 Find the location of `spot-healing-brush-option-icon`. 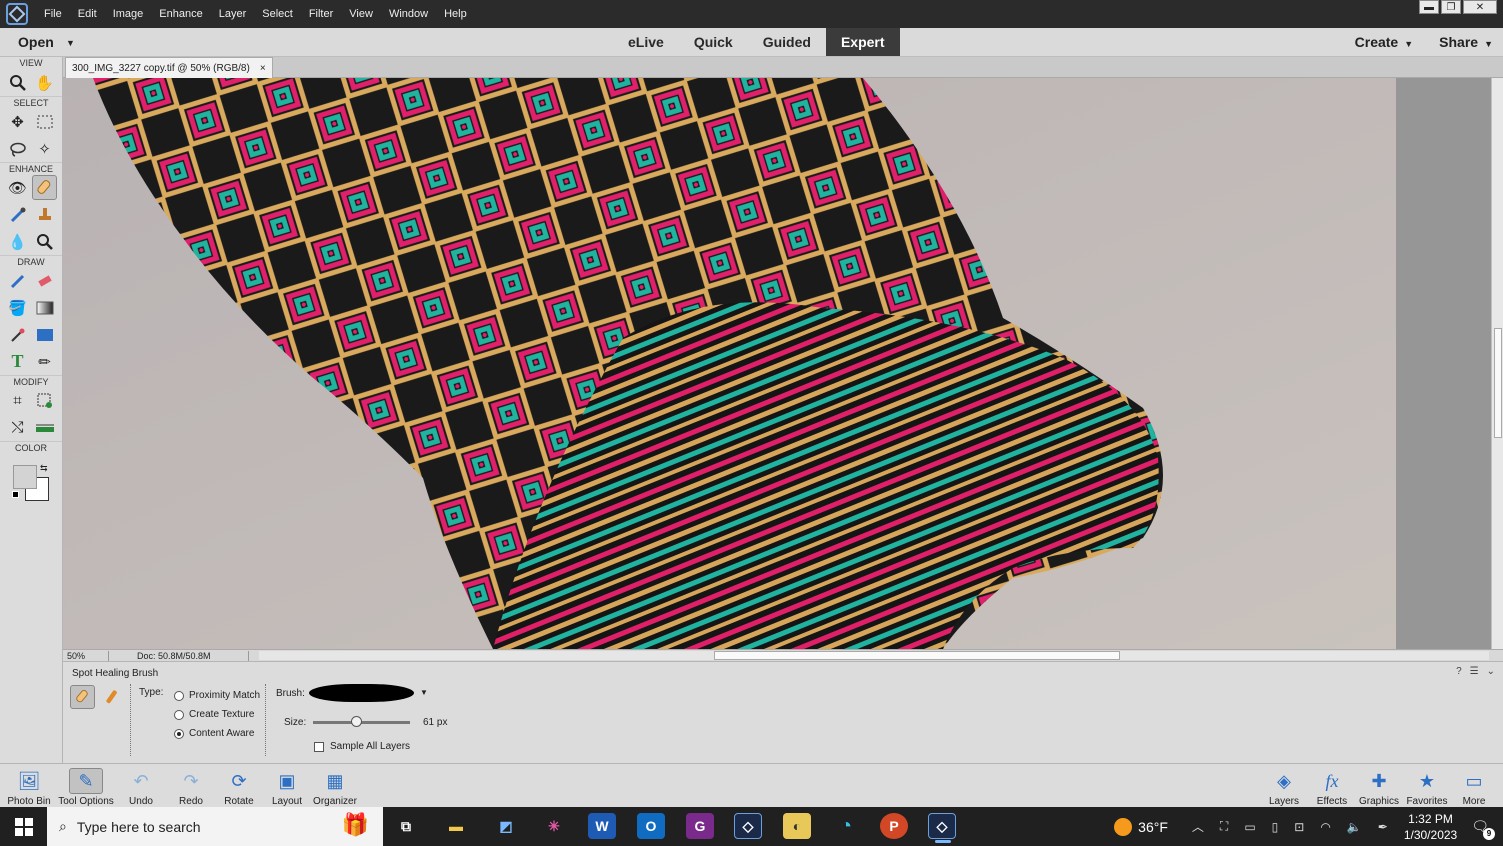

spot-healing-brush-option-icon is located at coordinates (82, 697).